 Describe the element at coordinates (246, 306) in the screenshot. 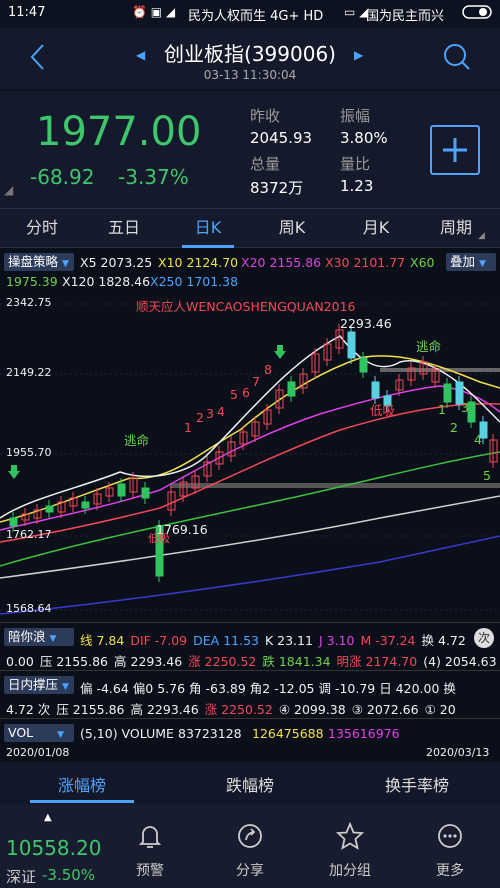

I see `chart-watermark: 顺天应人WENCAOSHENGQUAN2016` at that location.